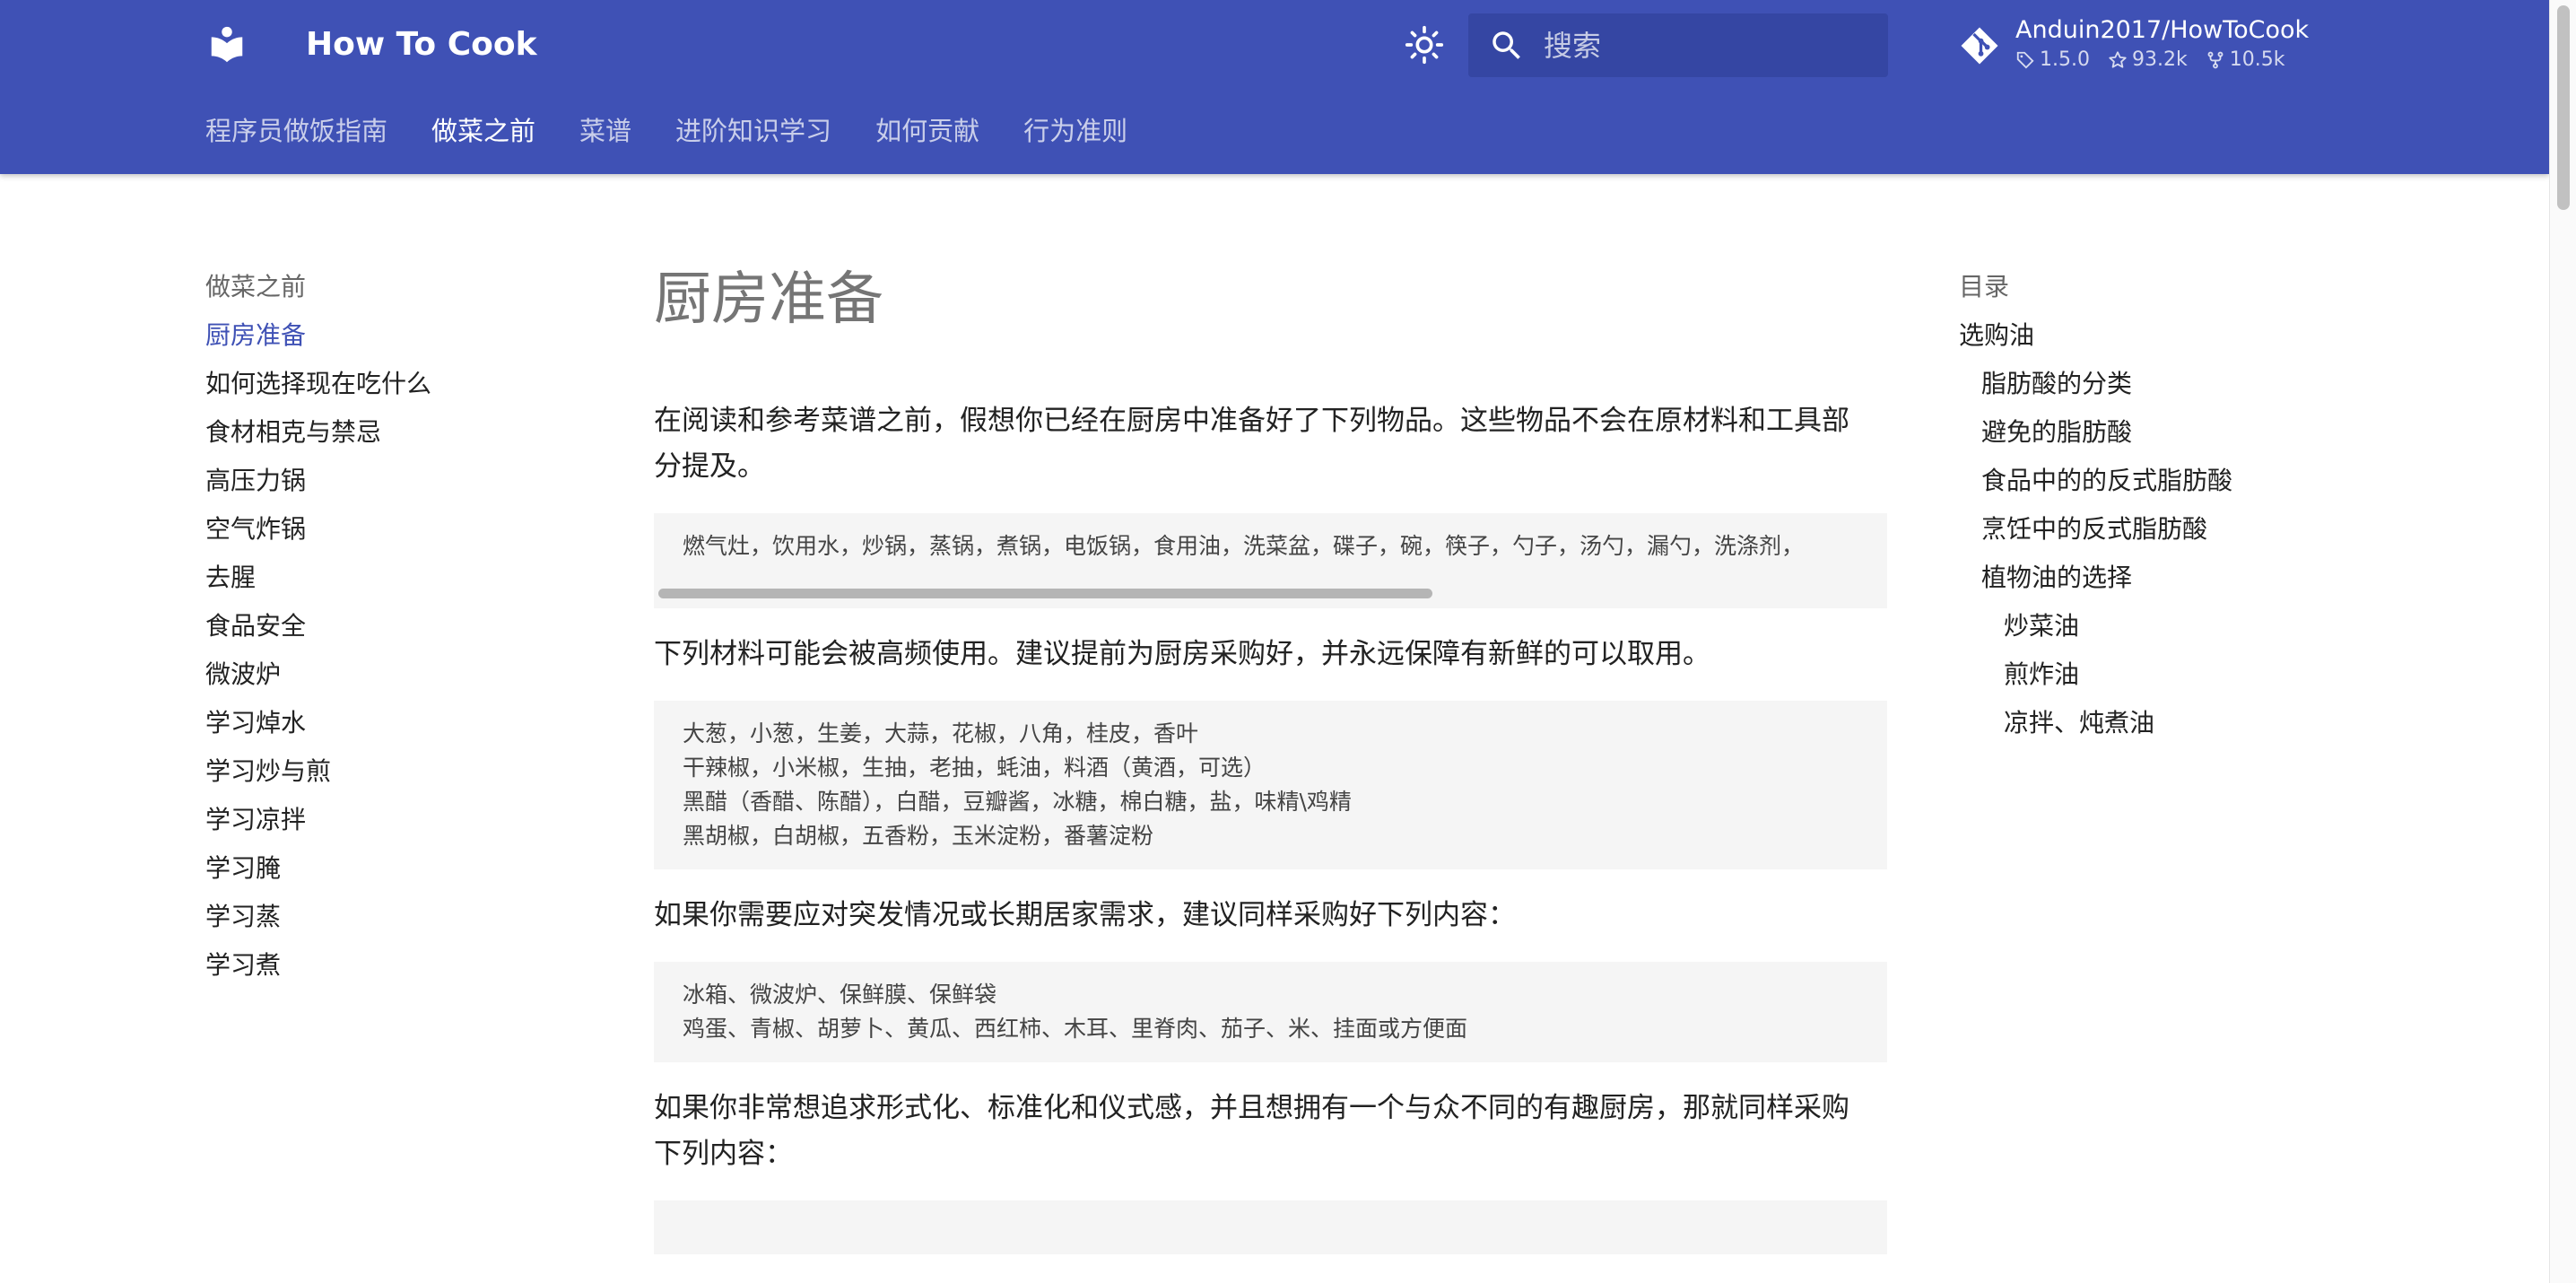 The image size is (2576, 1283). What do you see at coordinates (1270, 1227) in the screenshot?
I see `ritual-code-block` at bounding box center [1270, 1227].